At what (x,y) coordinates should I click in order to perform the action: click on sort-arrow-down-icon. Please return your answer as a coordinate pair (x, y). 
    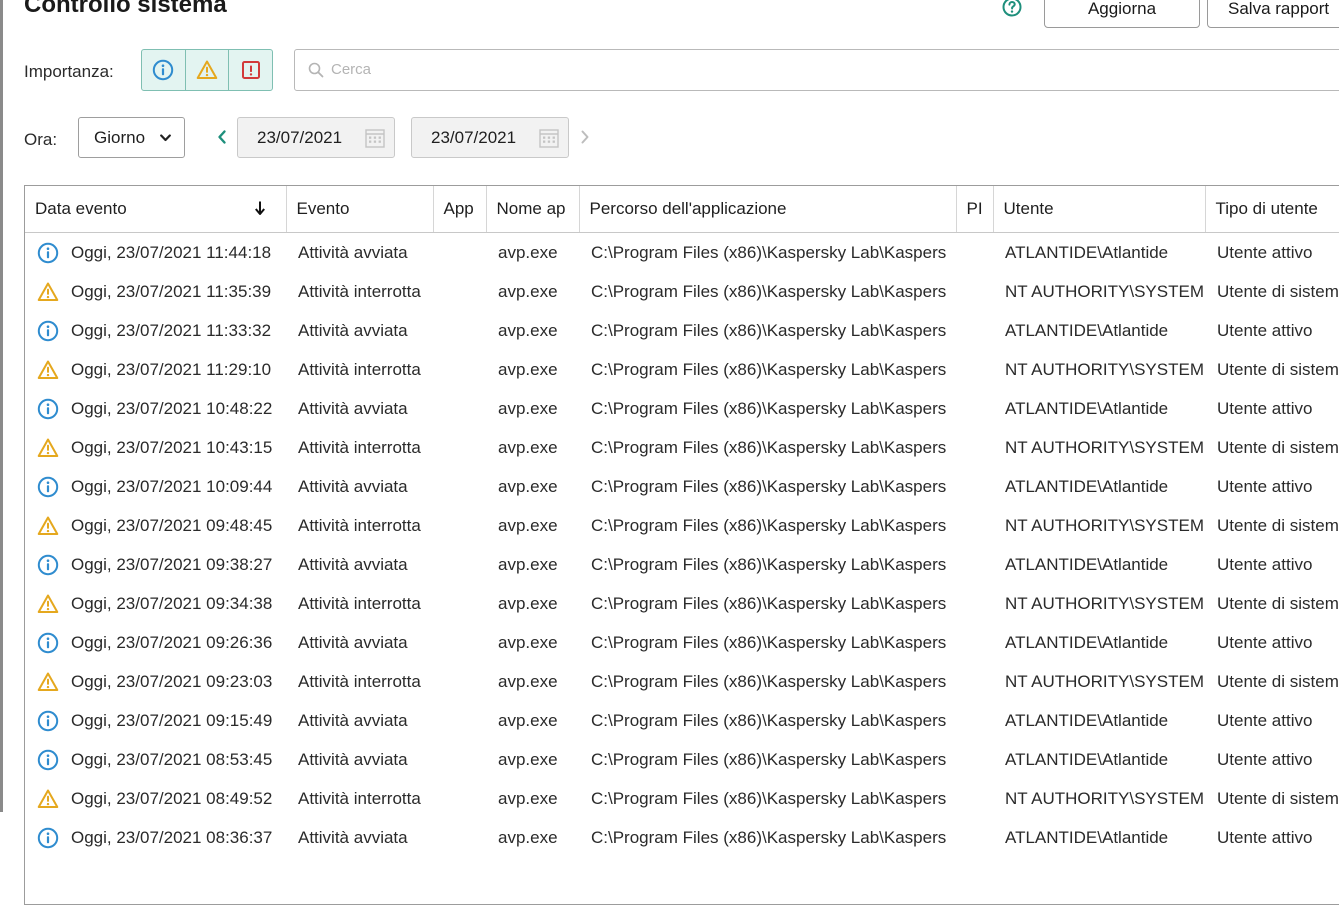
    Looking at the image, I should click on (259, 208).